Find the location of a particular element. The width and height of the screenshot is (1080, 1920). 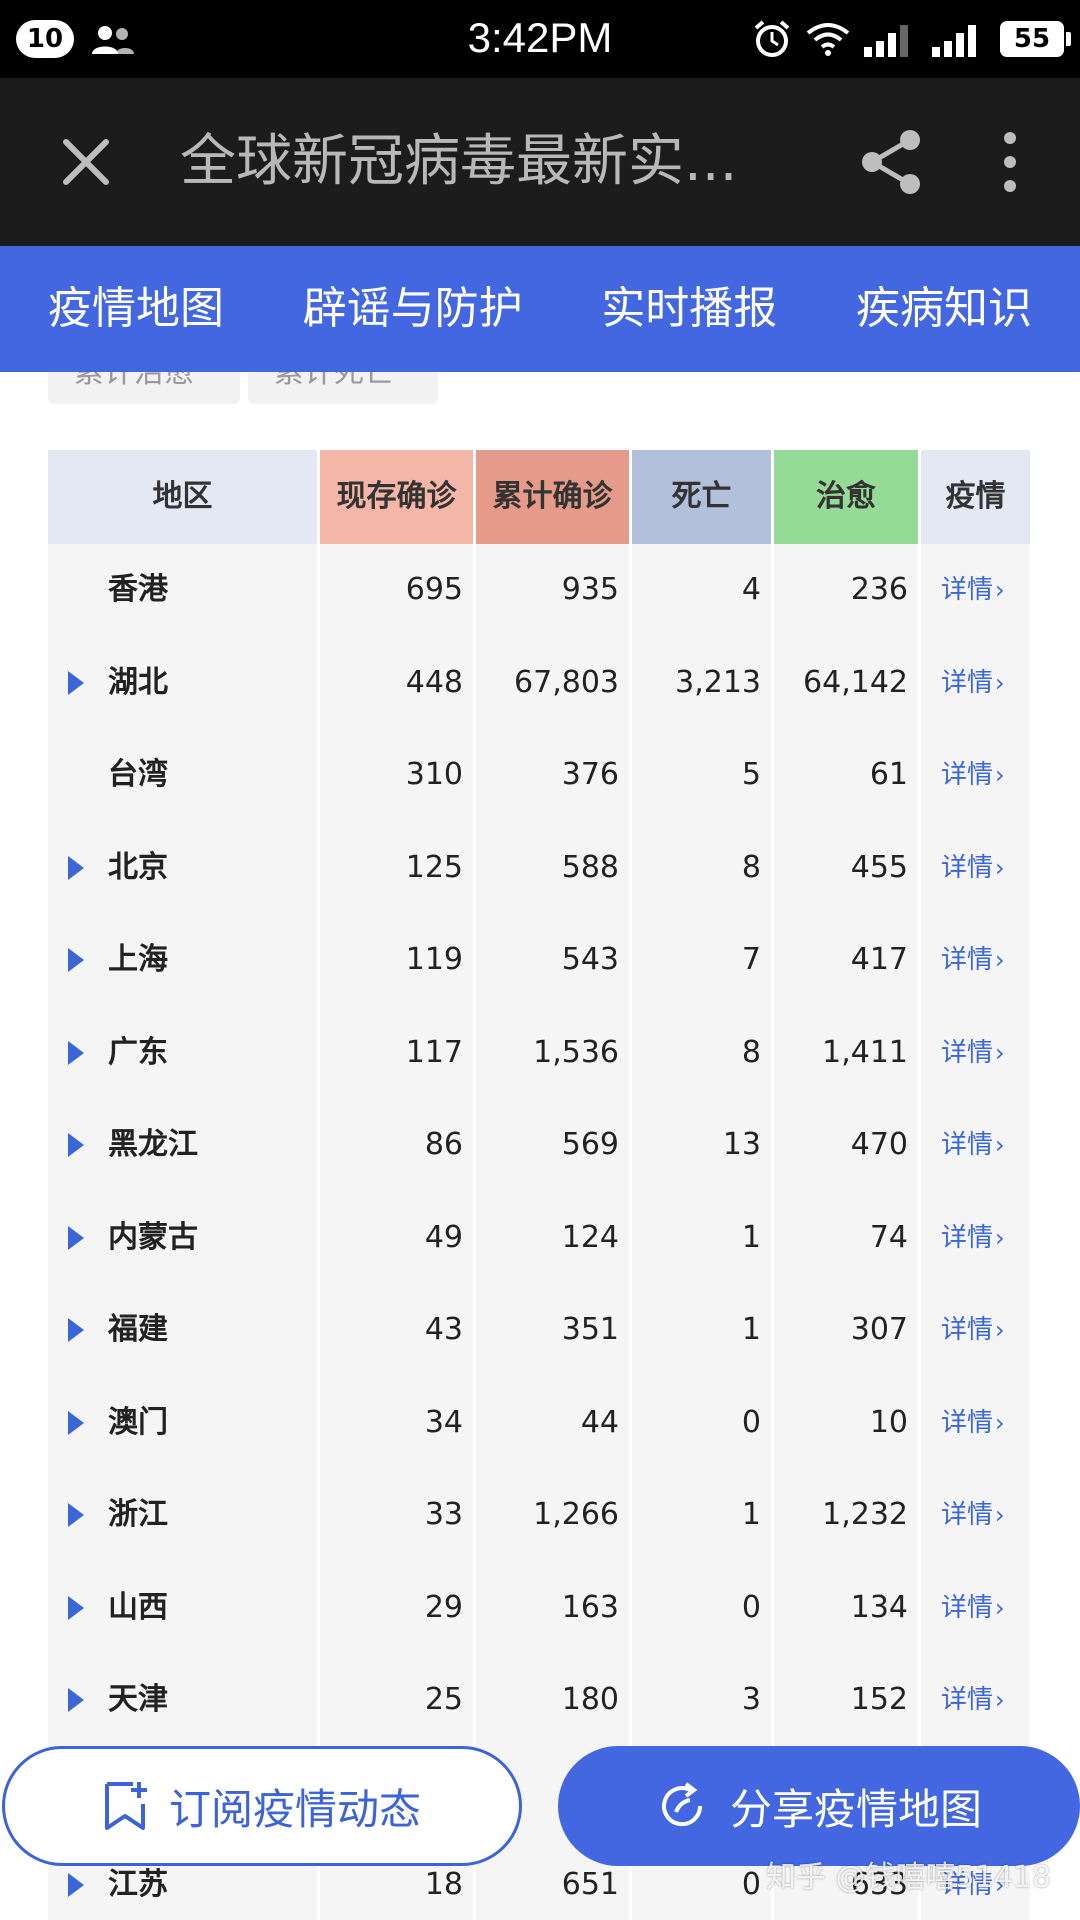

region-name: 浙江 is located at coordinates (138, 1514).